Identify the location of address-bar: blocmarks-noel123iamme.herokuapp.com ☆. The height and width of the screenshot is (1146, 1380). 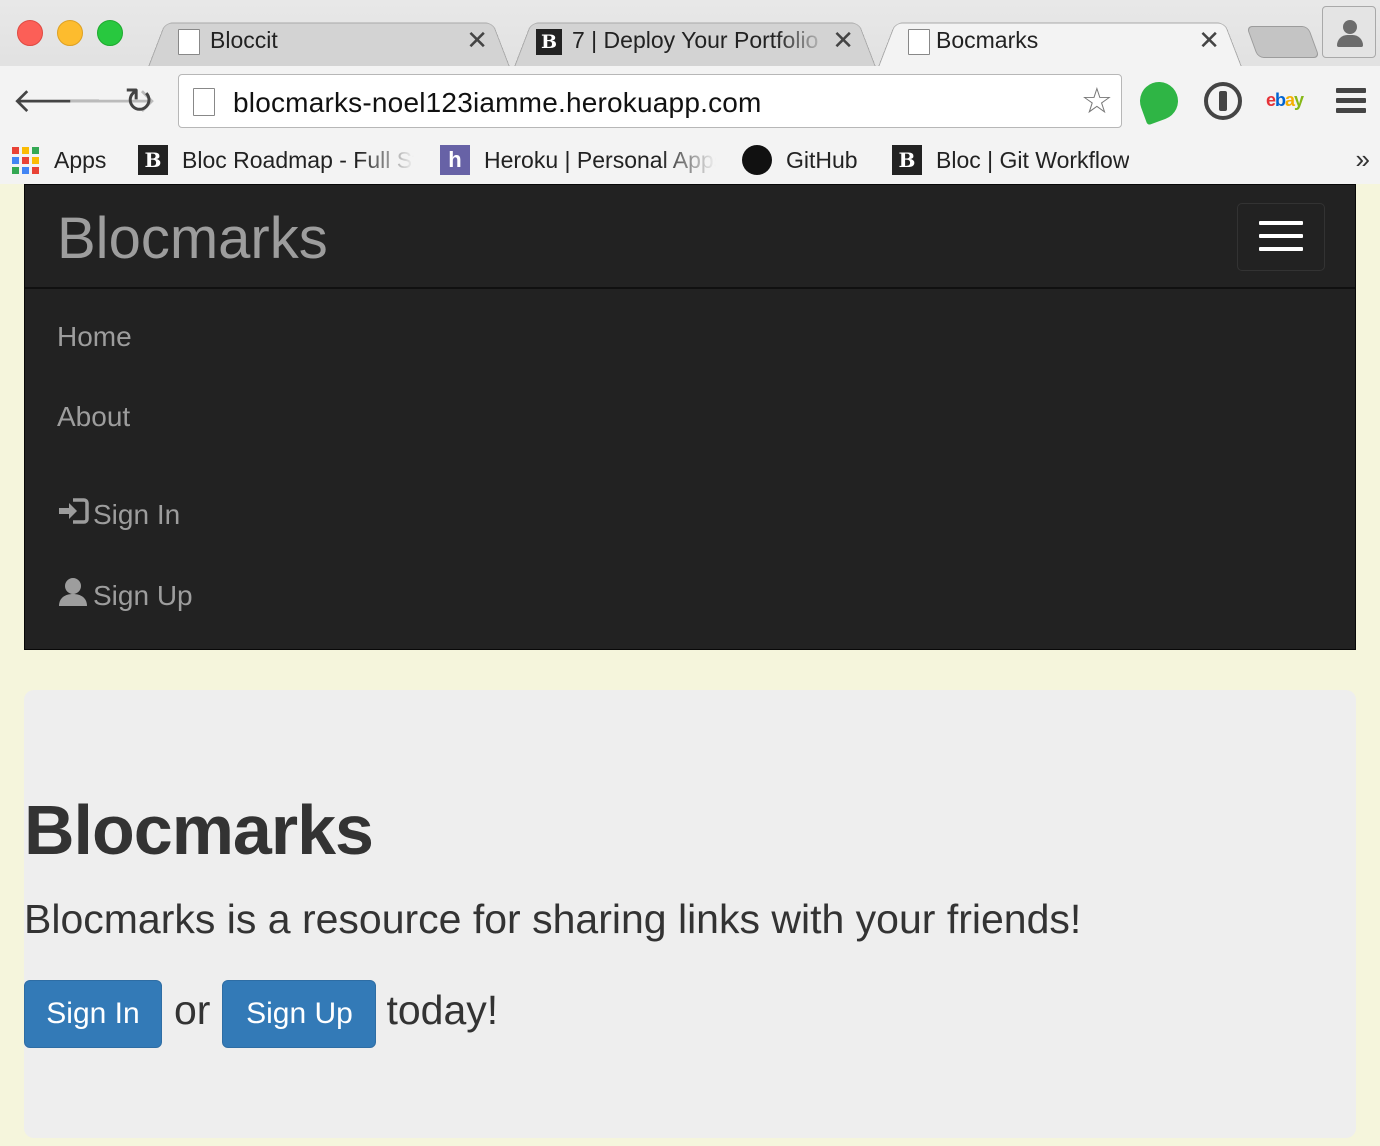
(650, 101).